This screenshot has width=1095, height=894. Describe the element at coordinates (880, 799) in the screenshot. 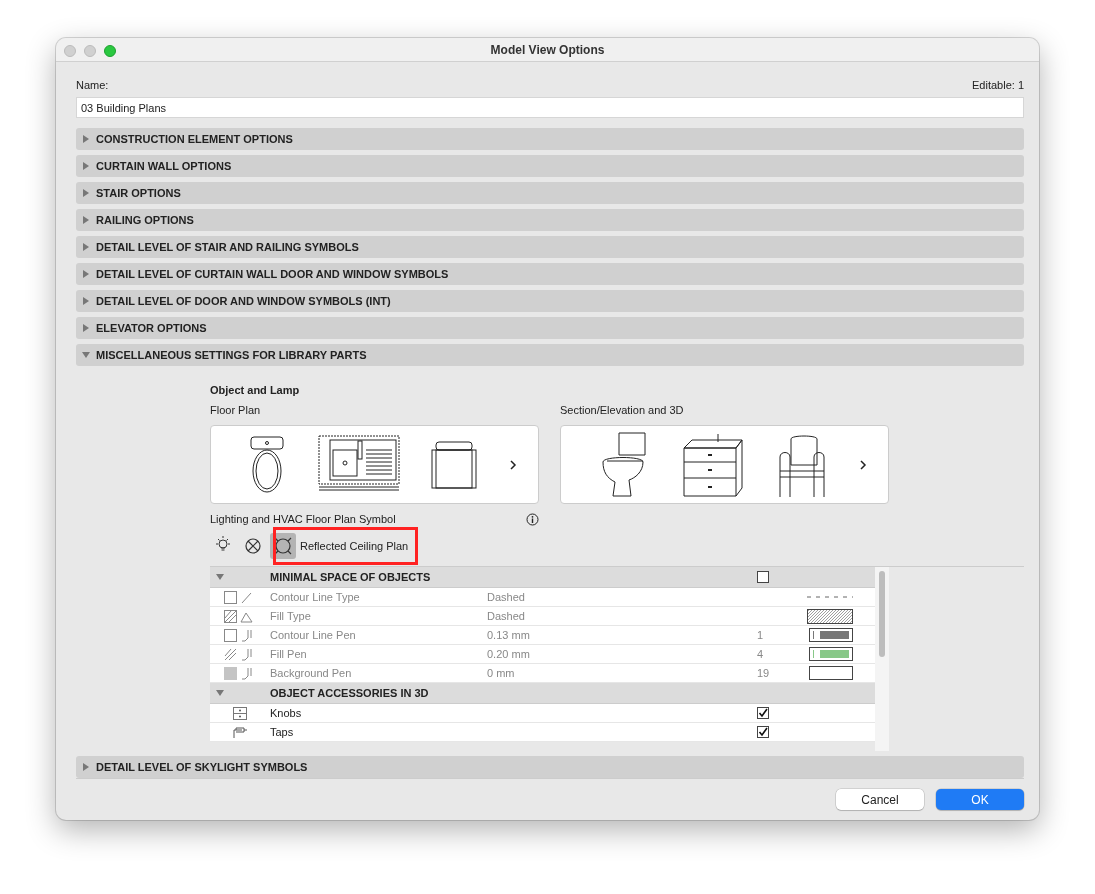

I see `cancel-button: Cancel` at that location.